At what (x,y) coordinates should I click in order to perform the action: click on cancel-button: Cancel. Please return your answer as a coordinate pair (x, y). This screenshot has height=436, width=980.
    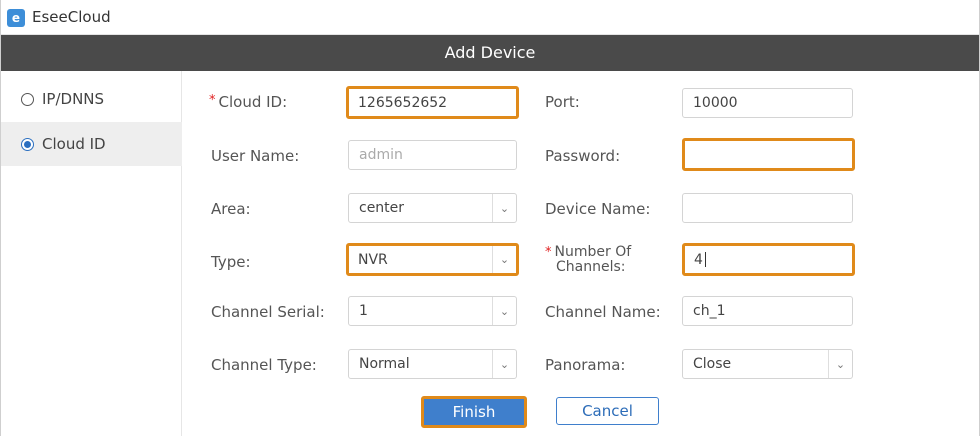
    Looking at the image, I should click on (607, 411).